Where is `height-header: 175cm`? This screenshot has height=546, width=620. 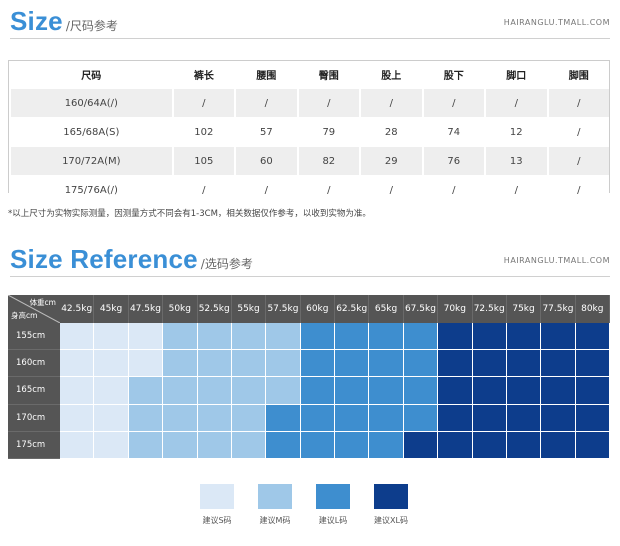
height-header: 175cm is located at coordinates (34, 445).